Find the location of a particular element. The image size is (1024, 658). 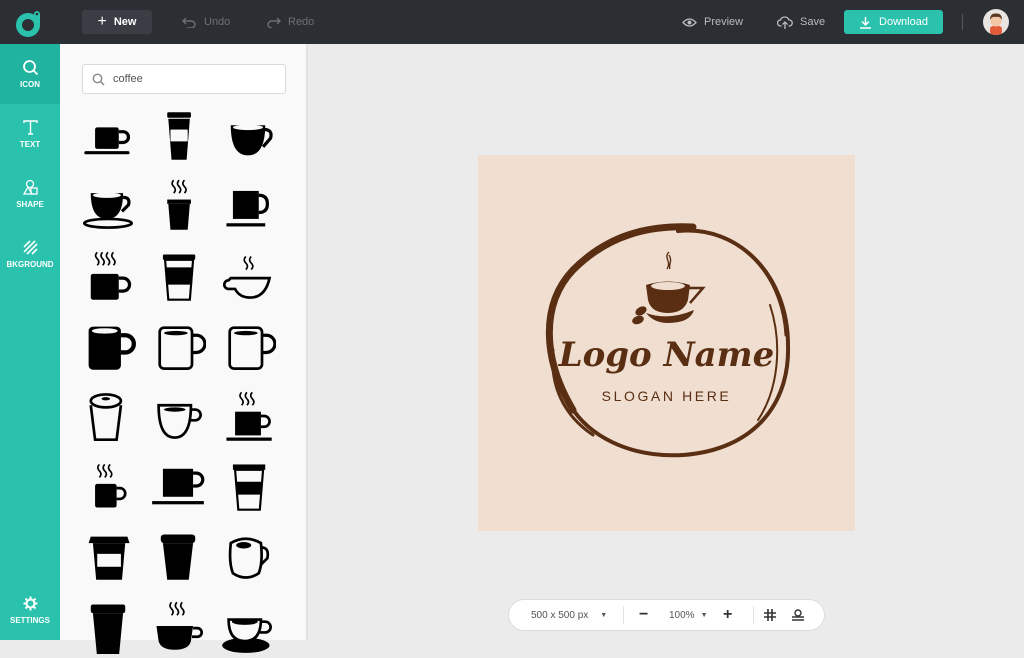

slogan-text: SLOGAN HERE is located at coordinates (666, 396).